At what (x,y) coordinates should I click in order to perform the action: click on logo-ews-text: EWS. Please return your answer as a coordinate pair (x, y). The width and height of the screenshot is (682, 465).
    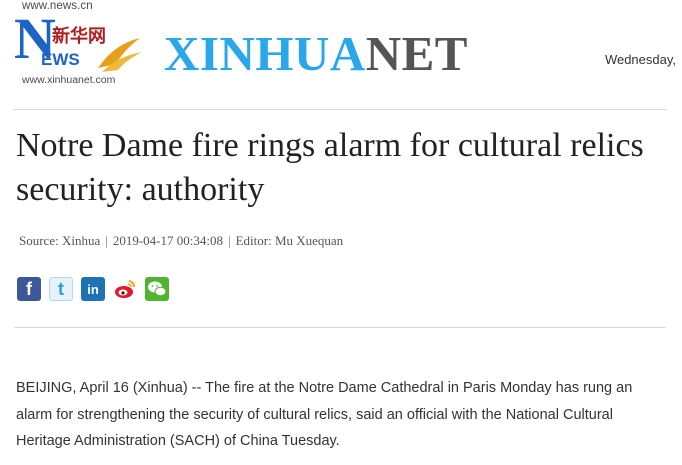
    Looking at the image, I should click on (60, 59).